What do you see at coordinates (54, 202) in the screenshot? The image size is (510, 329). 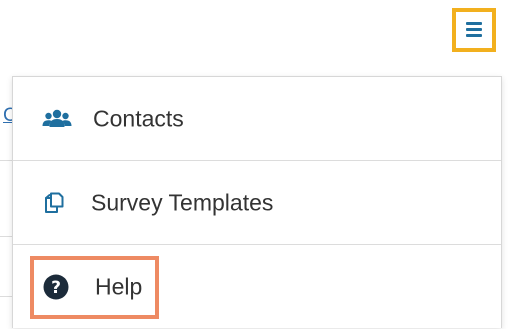 I see `copy-icon` at bounding box center [54, 202].